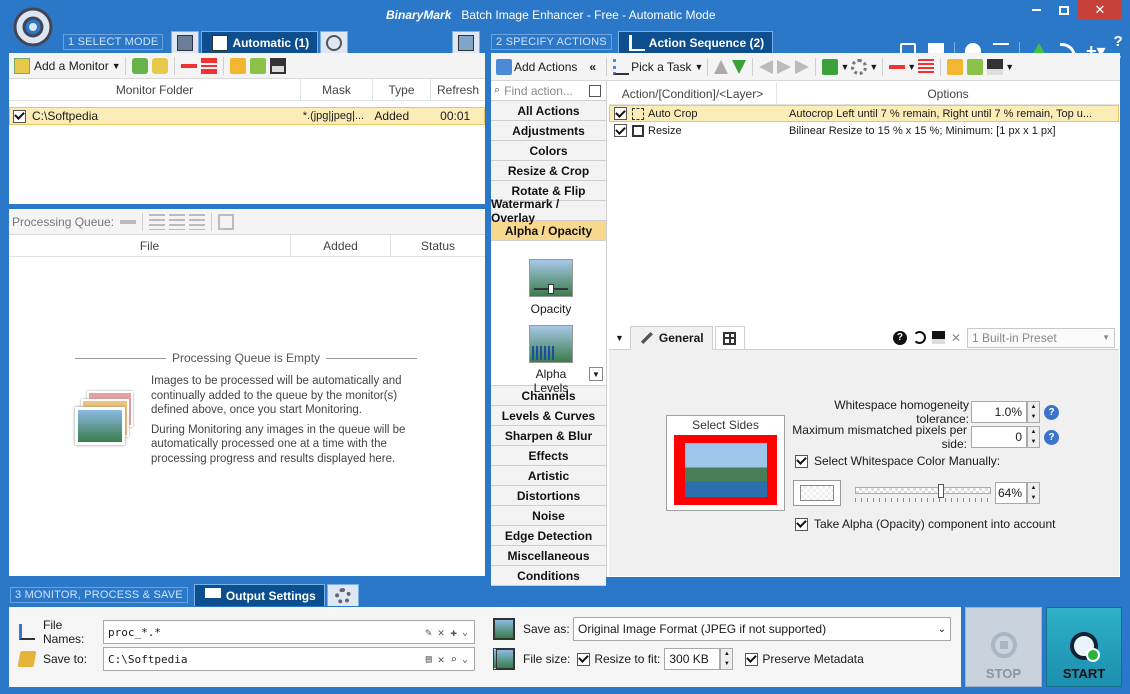  Describe the element at coordinates (341, 245) in the screenshot. I see `col-added: Added` at that location.